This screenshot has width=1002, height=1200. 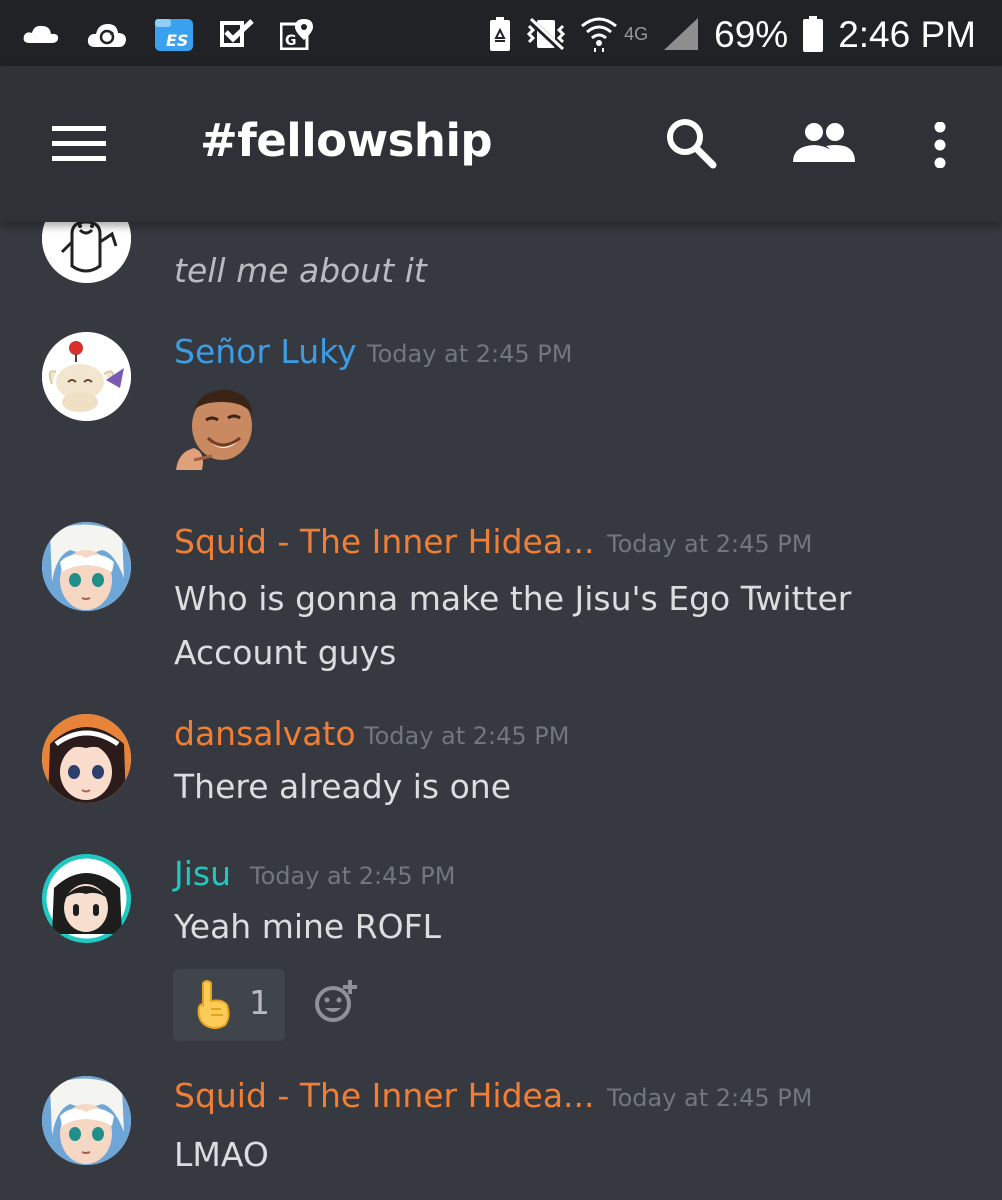 I want to click on vibrate-icon, so click(x=546, y=34).